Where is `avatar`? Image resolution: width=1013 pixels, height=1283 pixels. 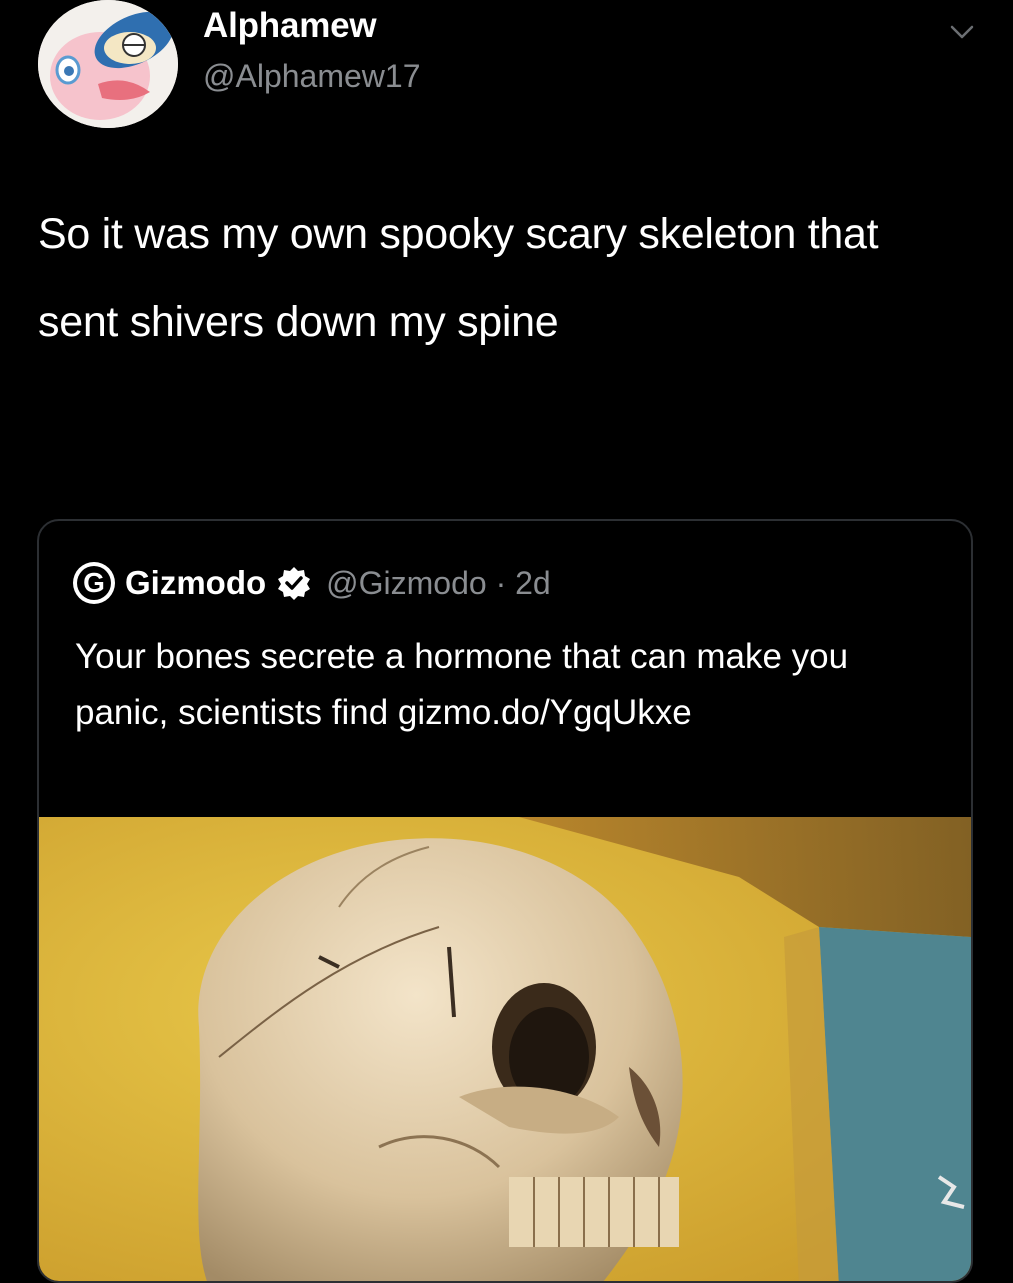 avatar is located at coordinates (108, 64).